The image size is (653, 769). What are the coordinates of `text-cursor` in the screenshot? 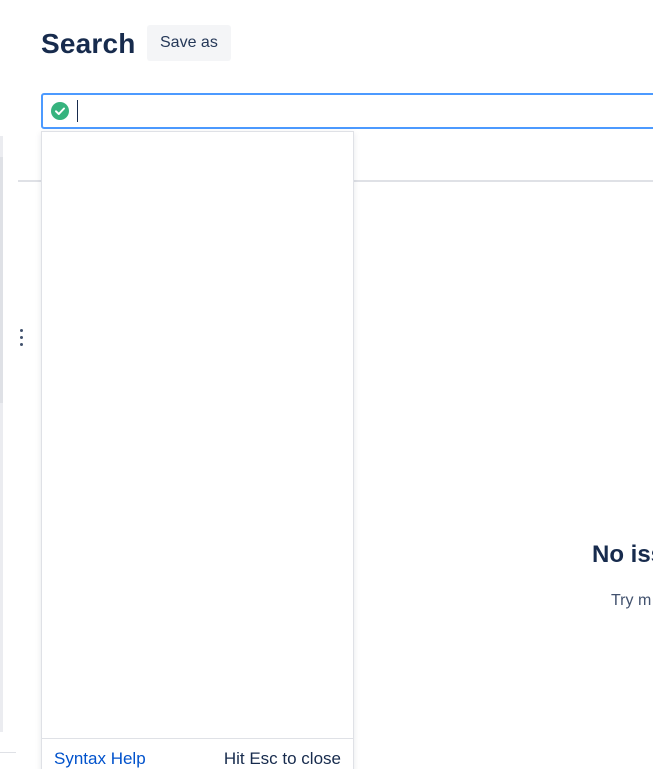 It's located at (77, 111).